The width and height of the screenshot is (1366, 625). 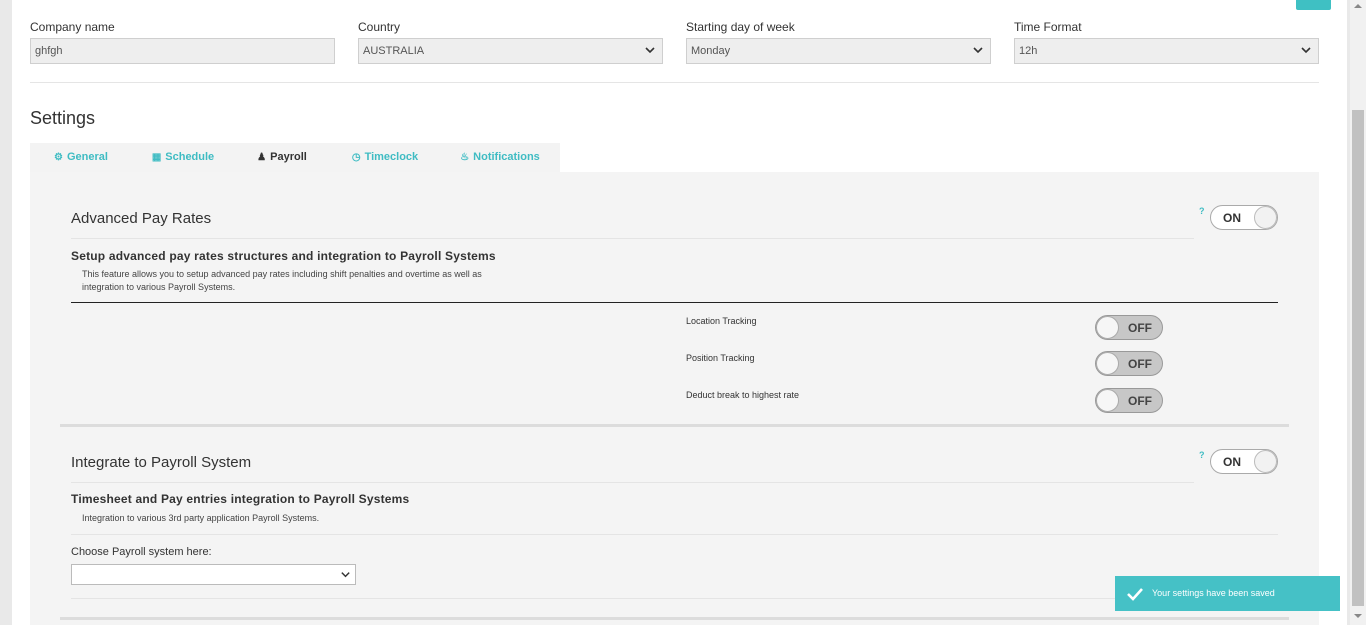 What do you see at coordinates (838, 51) in the screenshot?
I see `start-day-select: Monday` at bounding box center [838, 51].